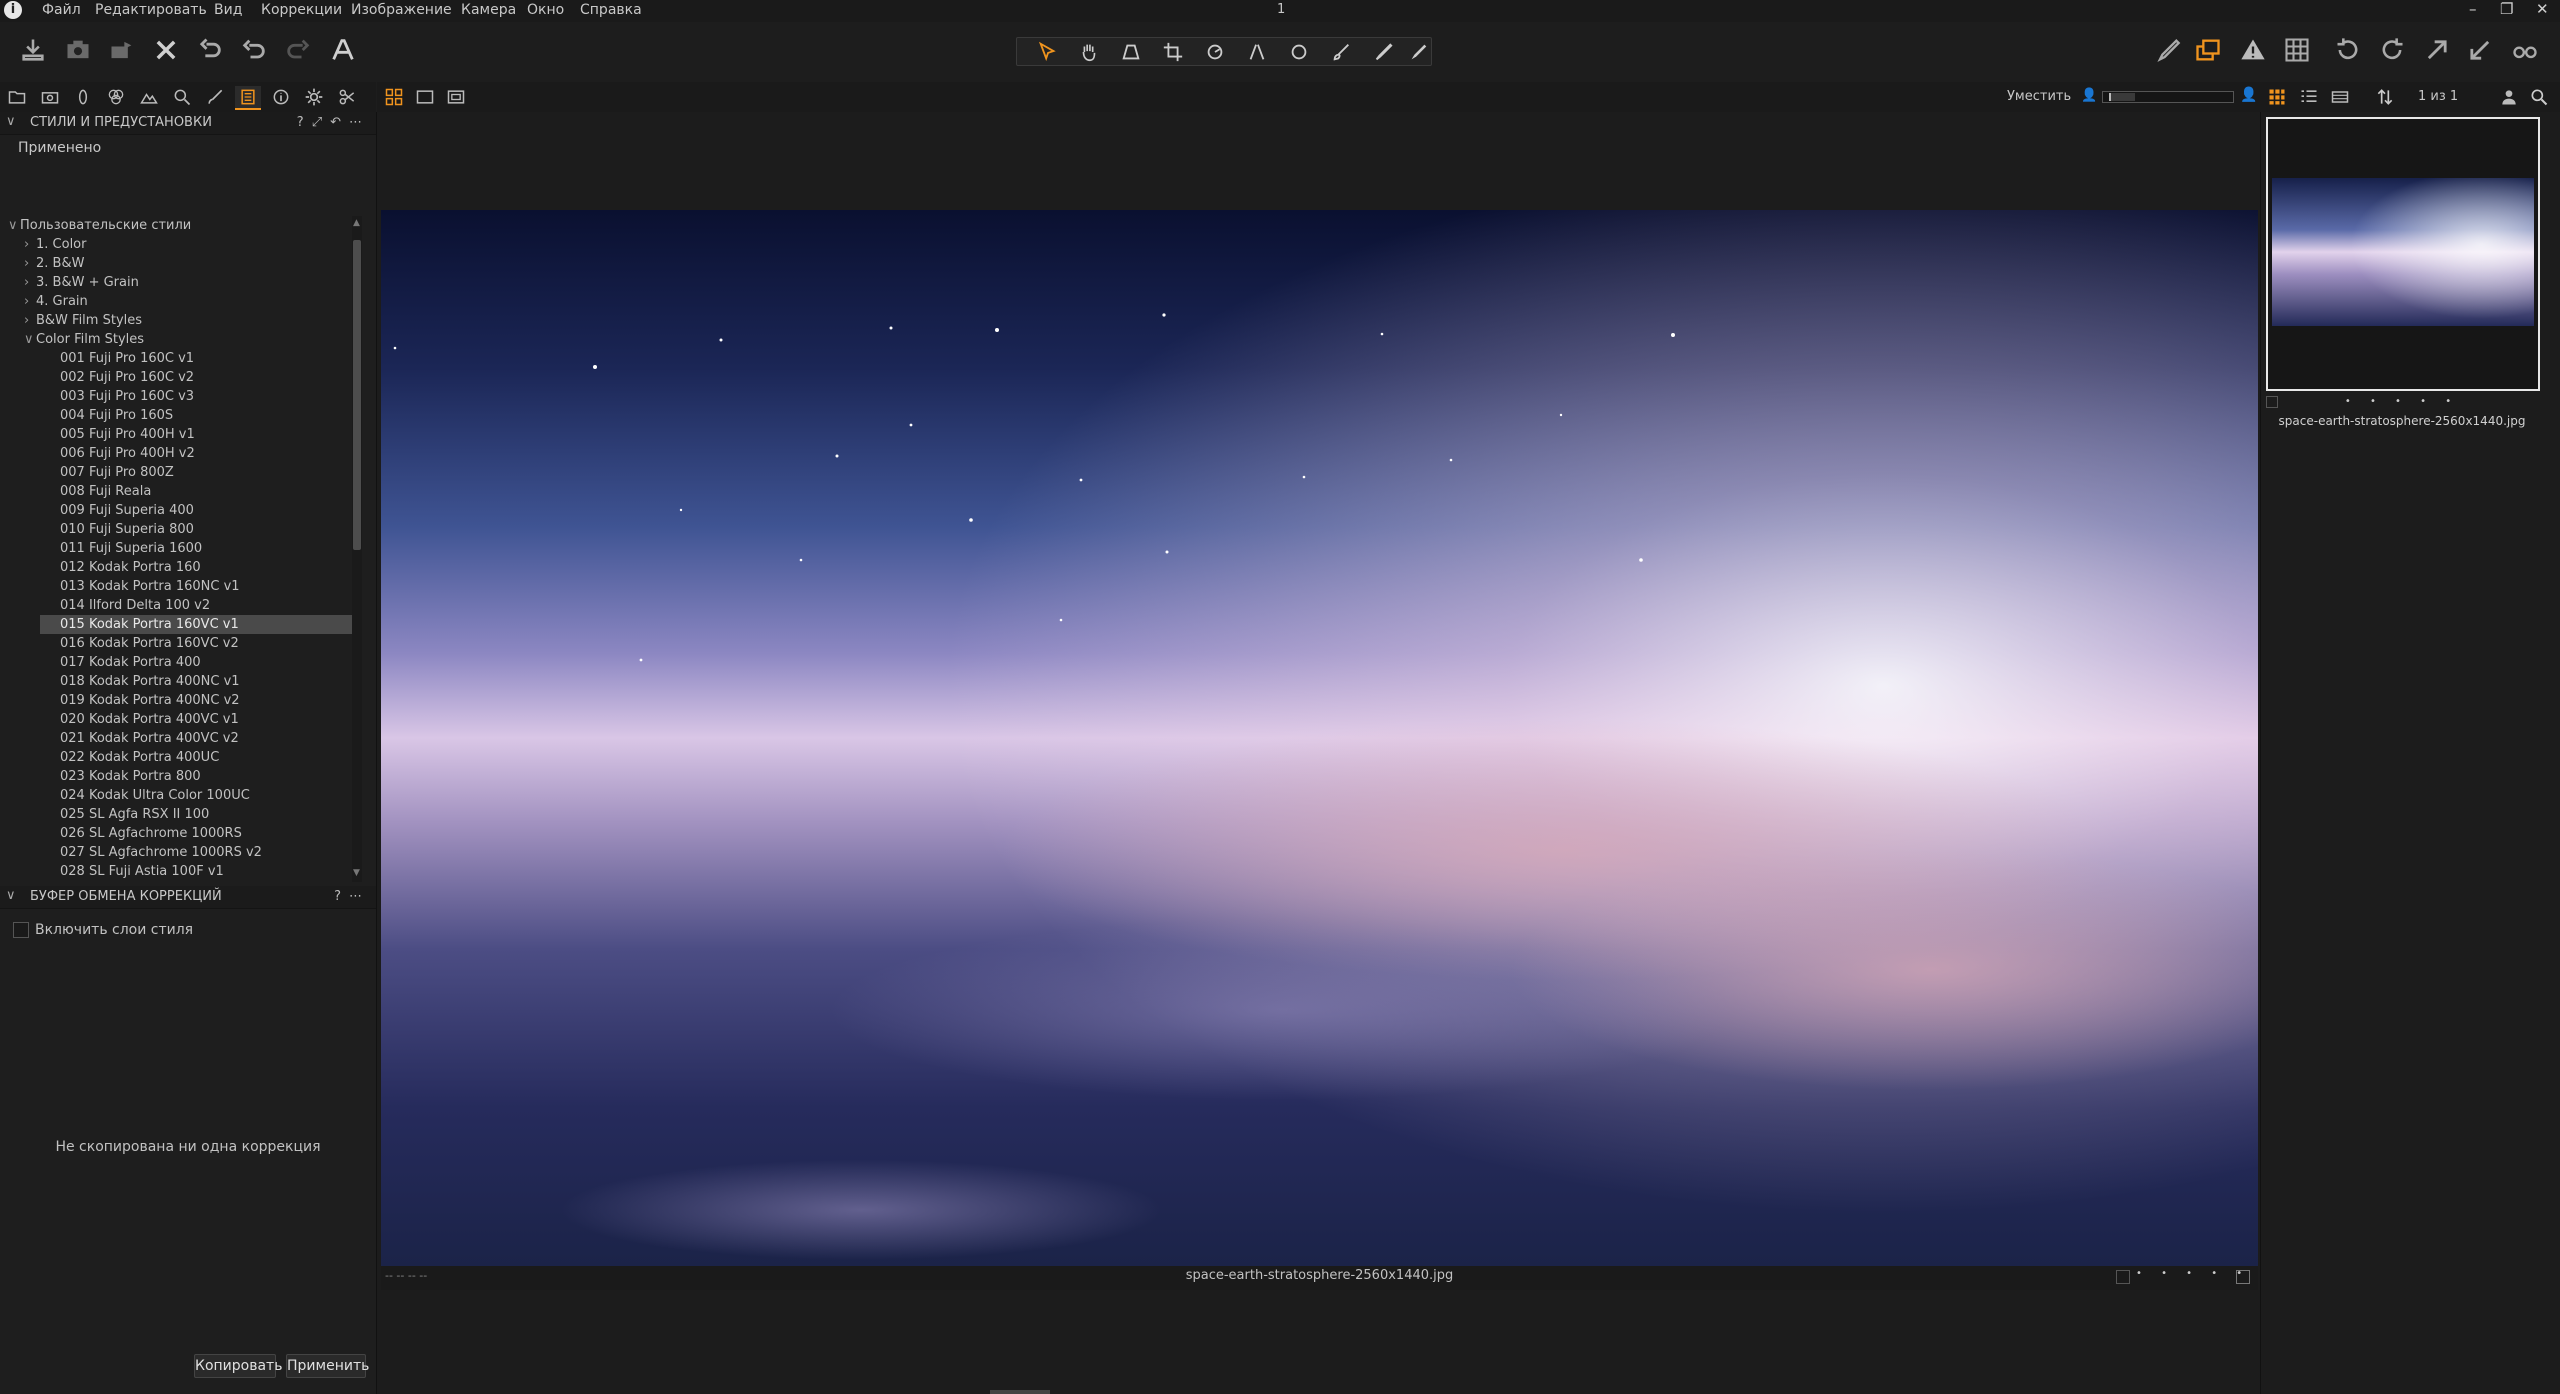 Image resolution: width=2560 pixels, height=1394 pixels. I want to click on capture-tab-icon, so click(50, 97).